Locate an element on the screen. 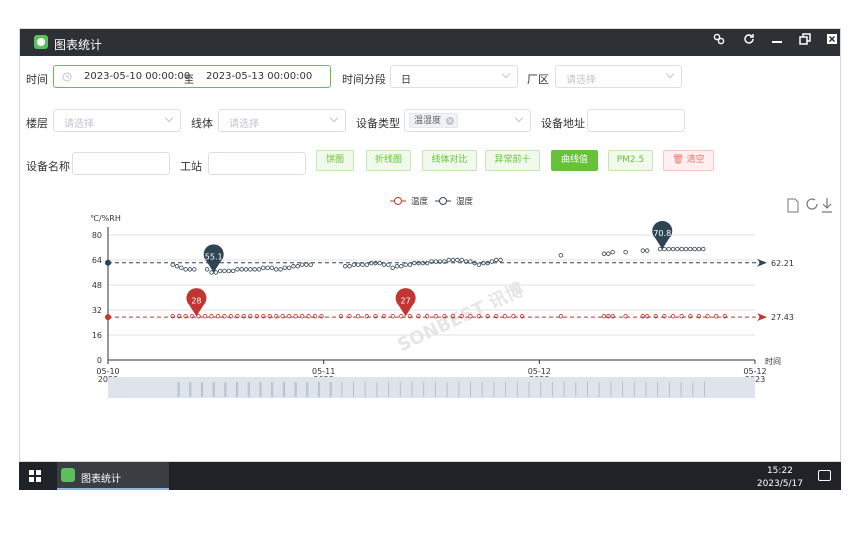 The width and height of the screenshot is (860, 558). mark-pin-label: 27 is located at coordinates (406, 300).